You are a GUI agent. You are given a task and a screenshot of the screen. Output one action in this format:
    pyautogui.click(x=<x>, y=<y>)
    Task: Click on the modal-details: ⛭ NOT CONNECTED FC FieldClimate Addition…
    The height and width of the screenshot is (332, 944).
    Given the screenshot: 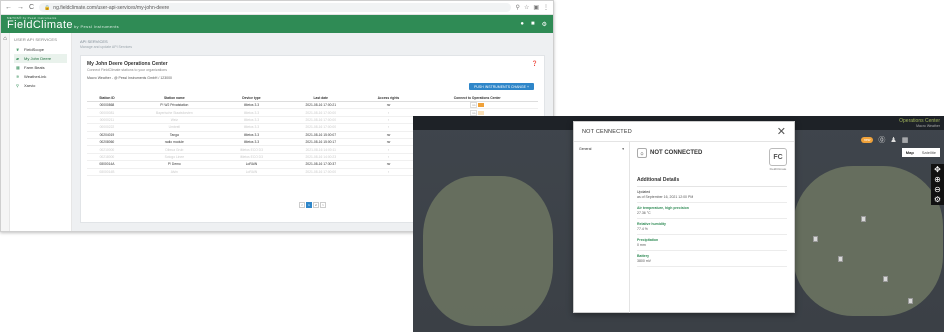 What is the action you would take?
    pyautogui.click(x=712, y=227)
    